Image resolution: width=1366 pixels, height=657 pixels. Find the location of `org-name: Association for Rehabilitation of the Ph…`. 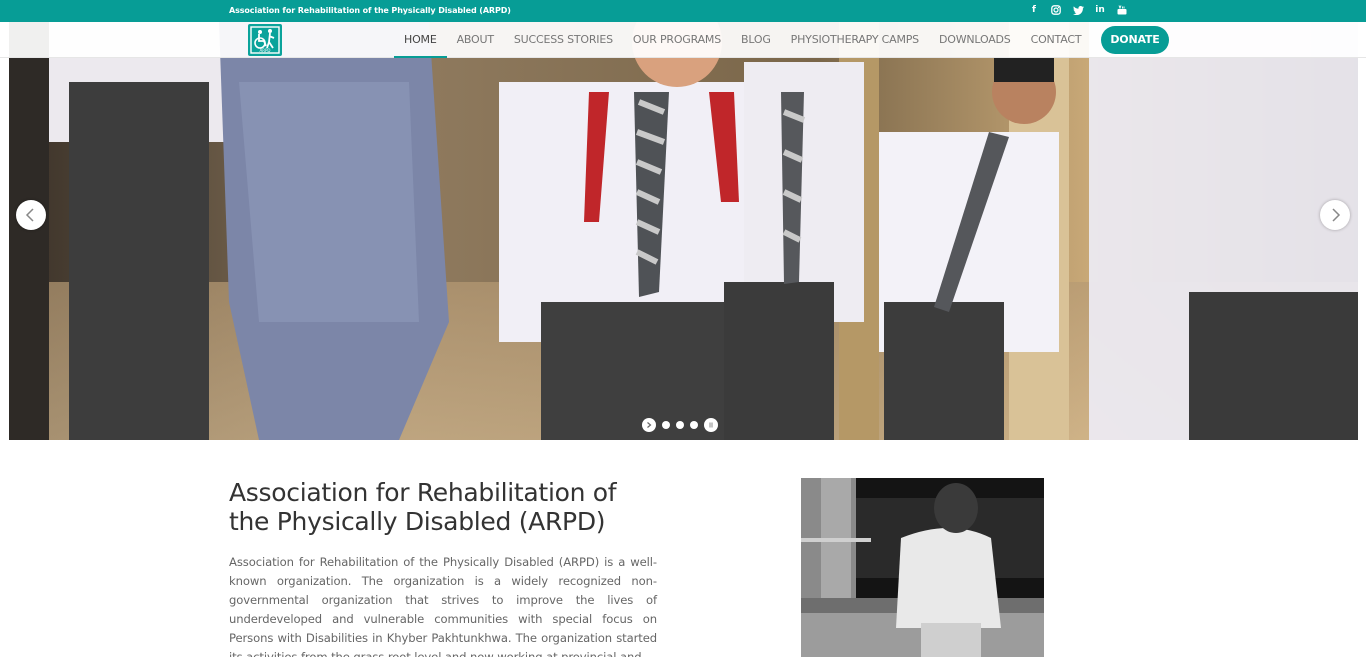

org-name: Association for Rehabilitation of the Ph… is located at coordinates (370, 10).